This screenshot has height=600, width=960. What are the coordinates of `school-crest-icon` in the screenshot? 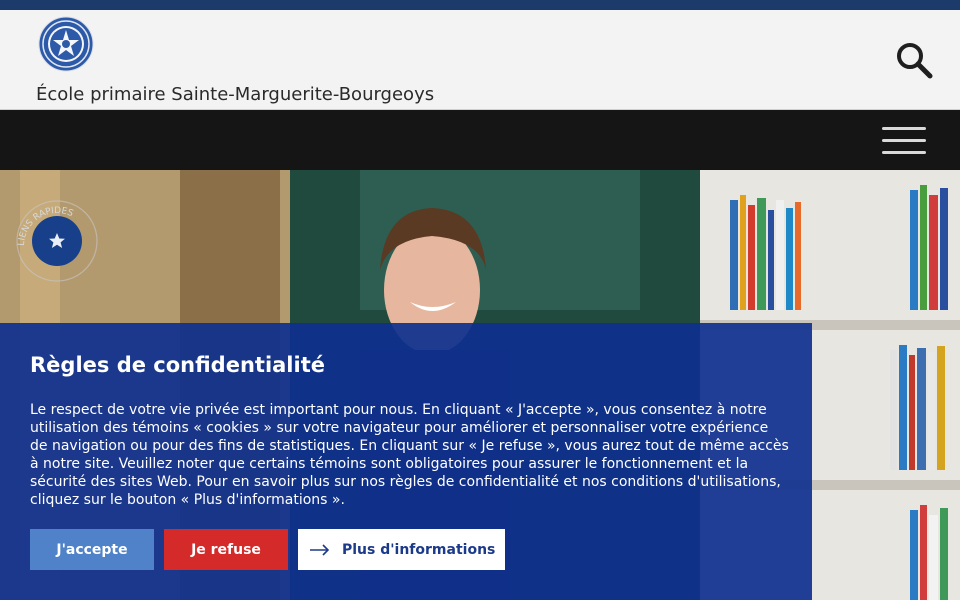 It's located at (66, 44).